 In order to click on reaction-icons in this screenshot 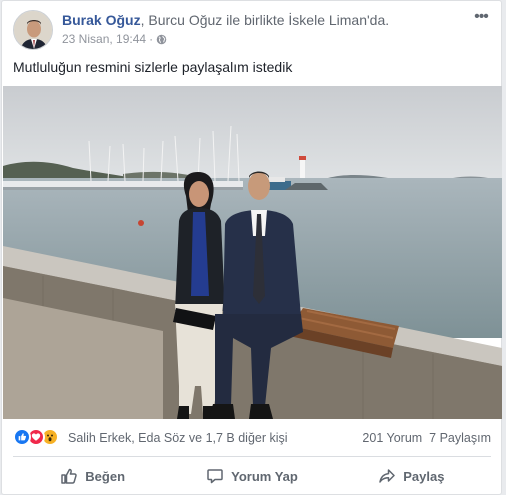, I will do `click(36, 437)`.